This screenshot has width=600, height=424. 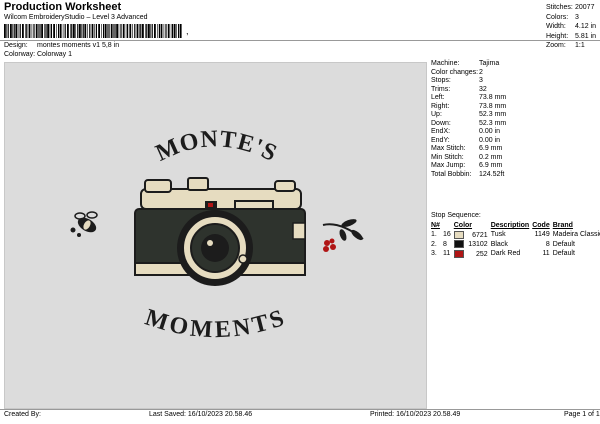 What do you see at coordinates (455, 72) in the screenshot?
I see `param-label: Color changes:` at bounding box center [455, 72].